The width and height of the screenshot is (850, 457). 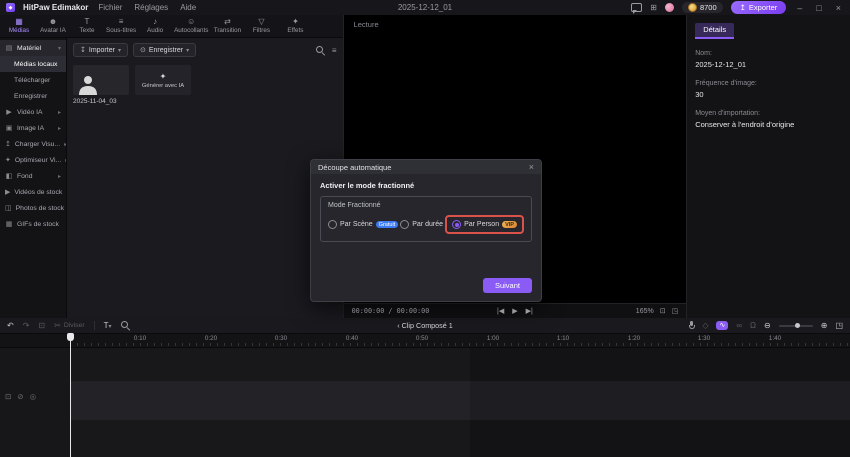 I want to click on menu-fichier: Fichier, so click(x=110, y=7).